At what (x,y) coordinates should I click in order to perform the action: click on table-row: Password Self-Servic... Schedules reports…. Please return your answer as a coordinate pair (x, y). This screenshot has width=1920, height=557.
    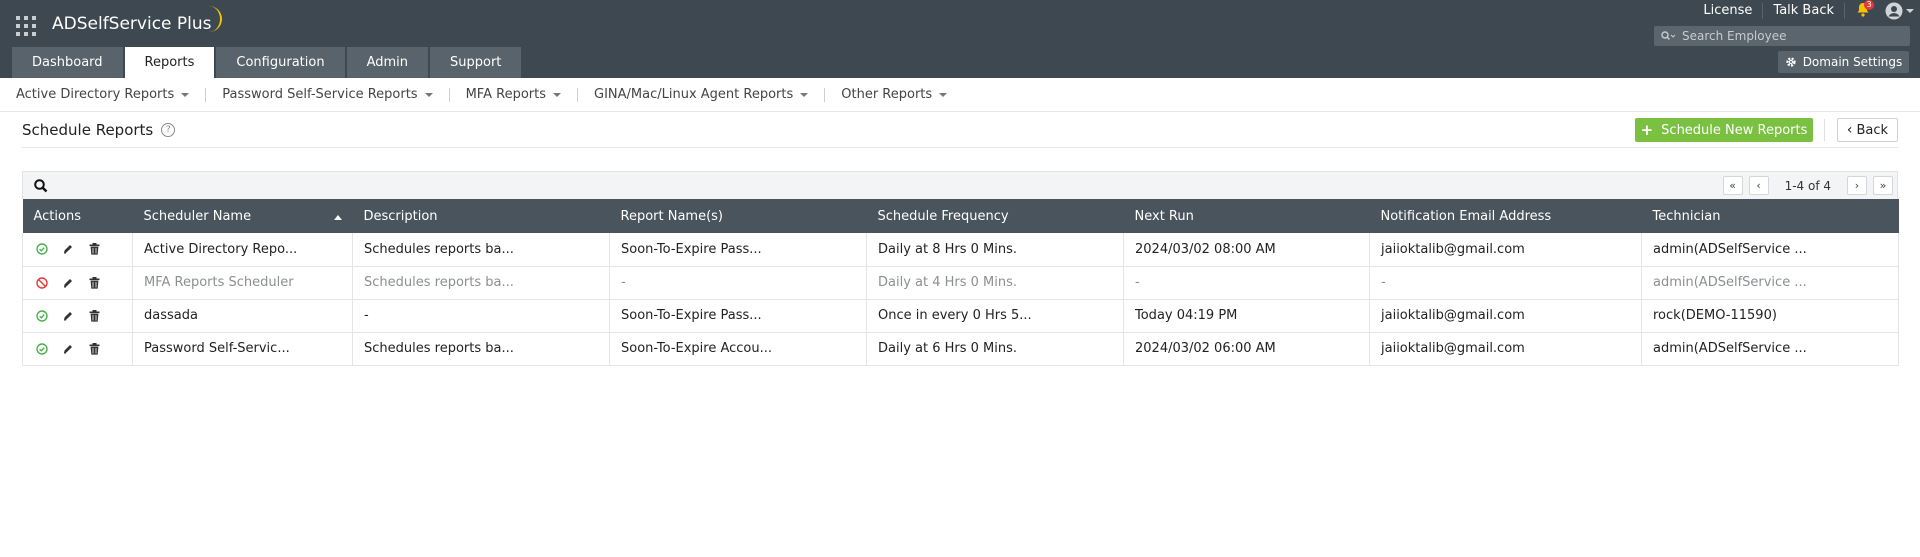
    Looking at the image, I should click on (960, 349).